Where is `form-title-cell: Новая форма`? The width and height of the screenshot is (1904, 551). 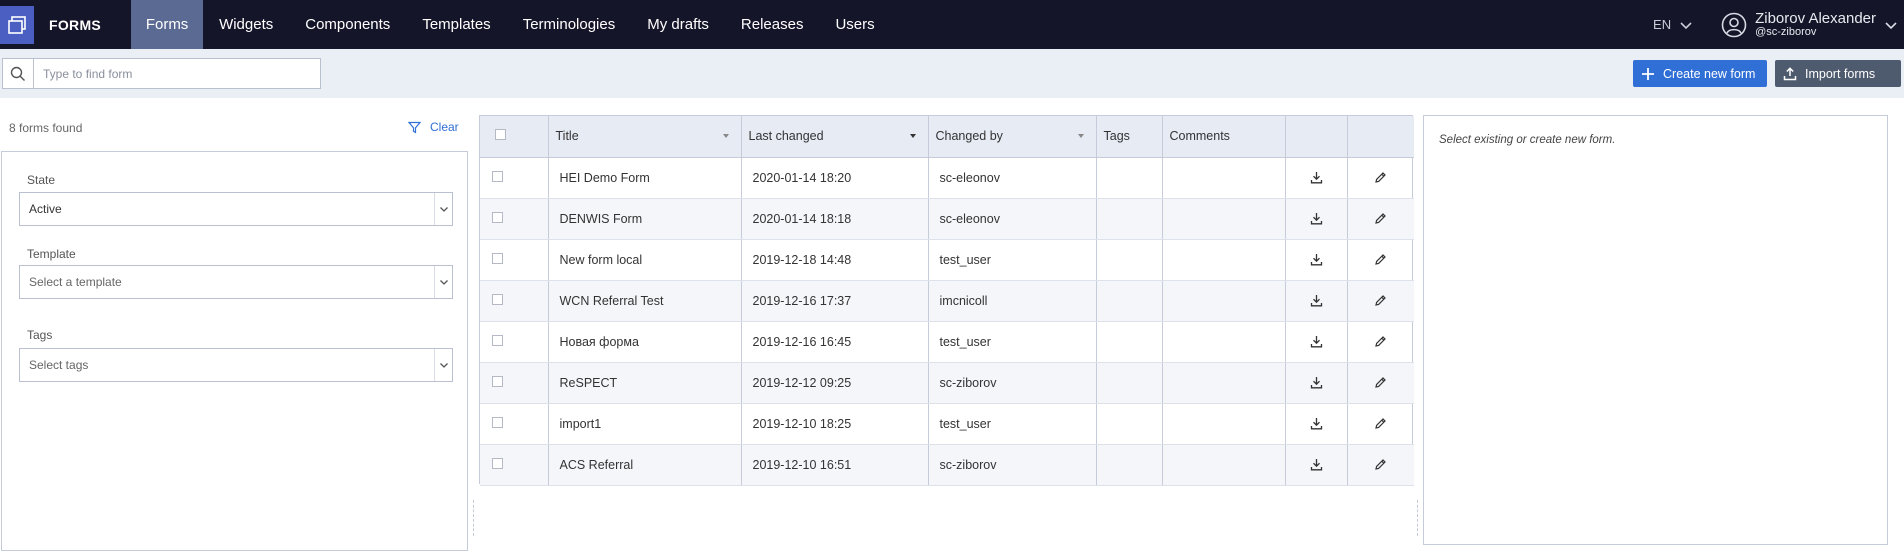
form-title-cell: Новая форма is located at coordinates (645, 342).